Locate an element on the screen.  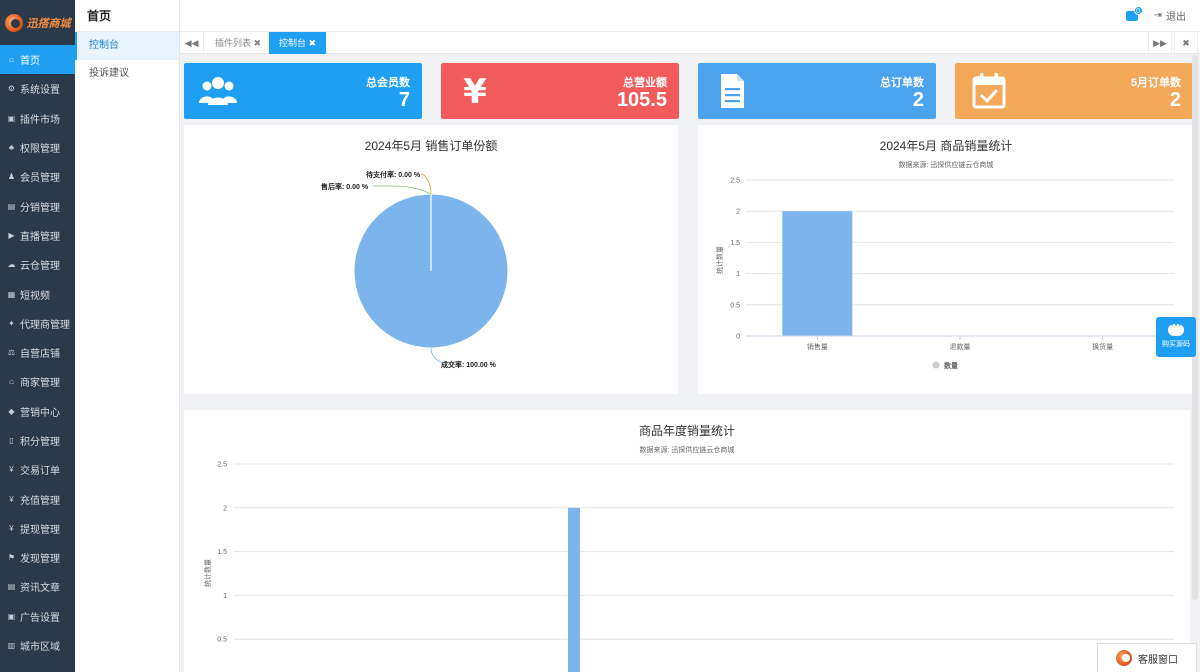
annual-chart-title: 商品年度销量统计 is located at coordinates (687, 430).